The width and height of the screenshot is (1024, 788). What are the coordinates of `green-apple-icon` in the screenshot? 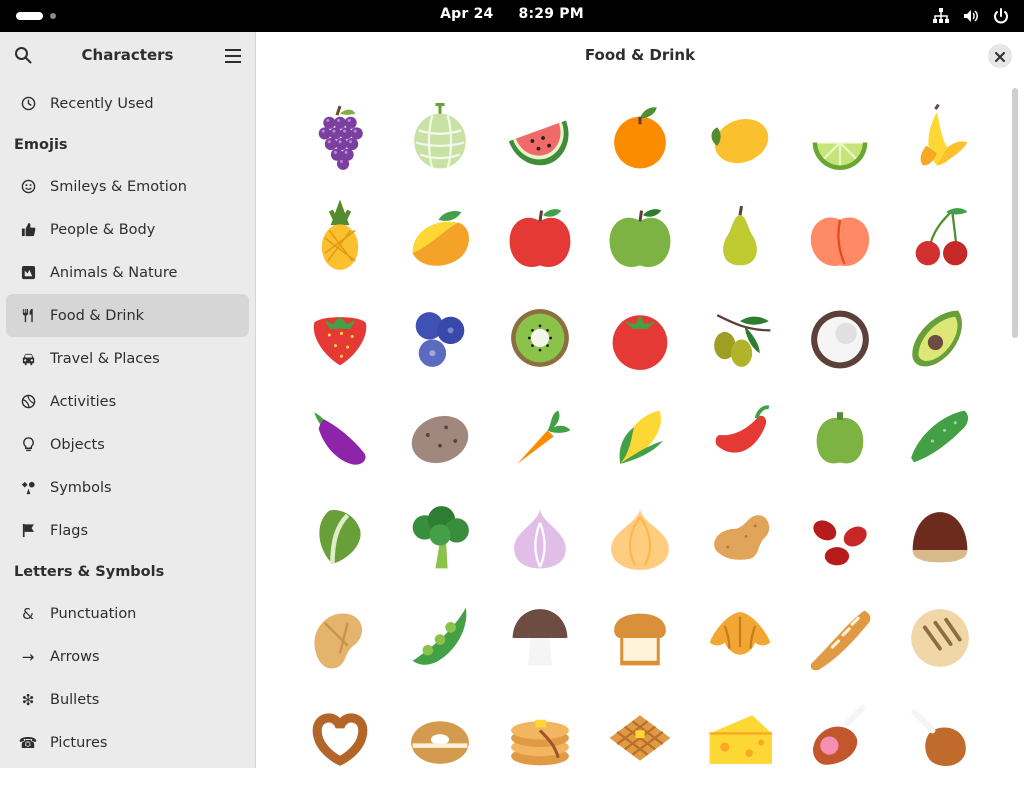 It's located at (640, 238).